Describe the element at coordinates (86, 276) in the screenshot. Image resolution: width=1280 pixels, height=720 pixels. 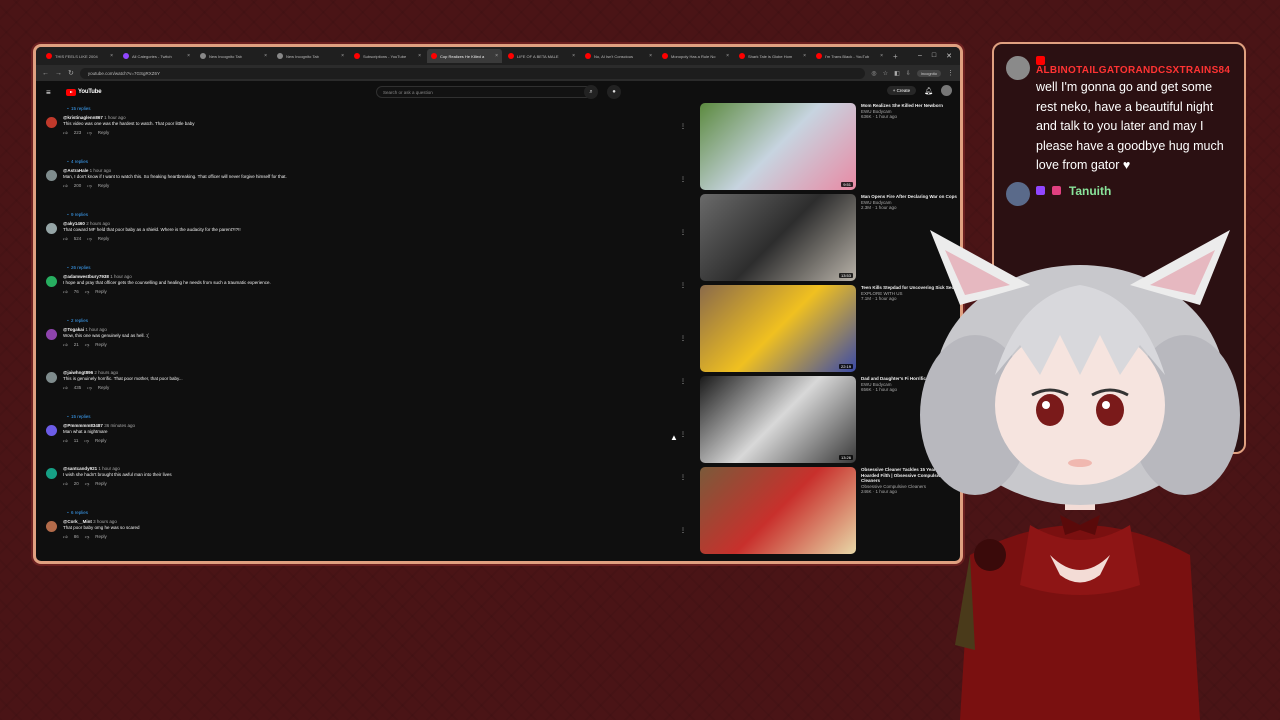
I see `comment-author: @adamwestbury7938` at that location.